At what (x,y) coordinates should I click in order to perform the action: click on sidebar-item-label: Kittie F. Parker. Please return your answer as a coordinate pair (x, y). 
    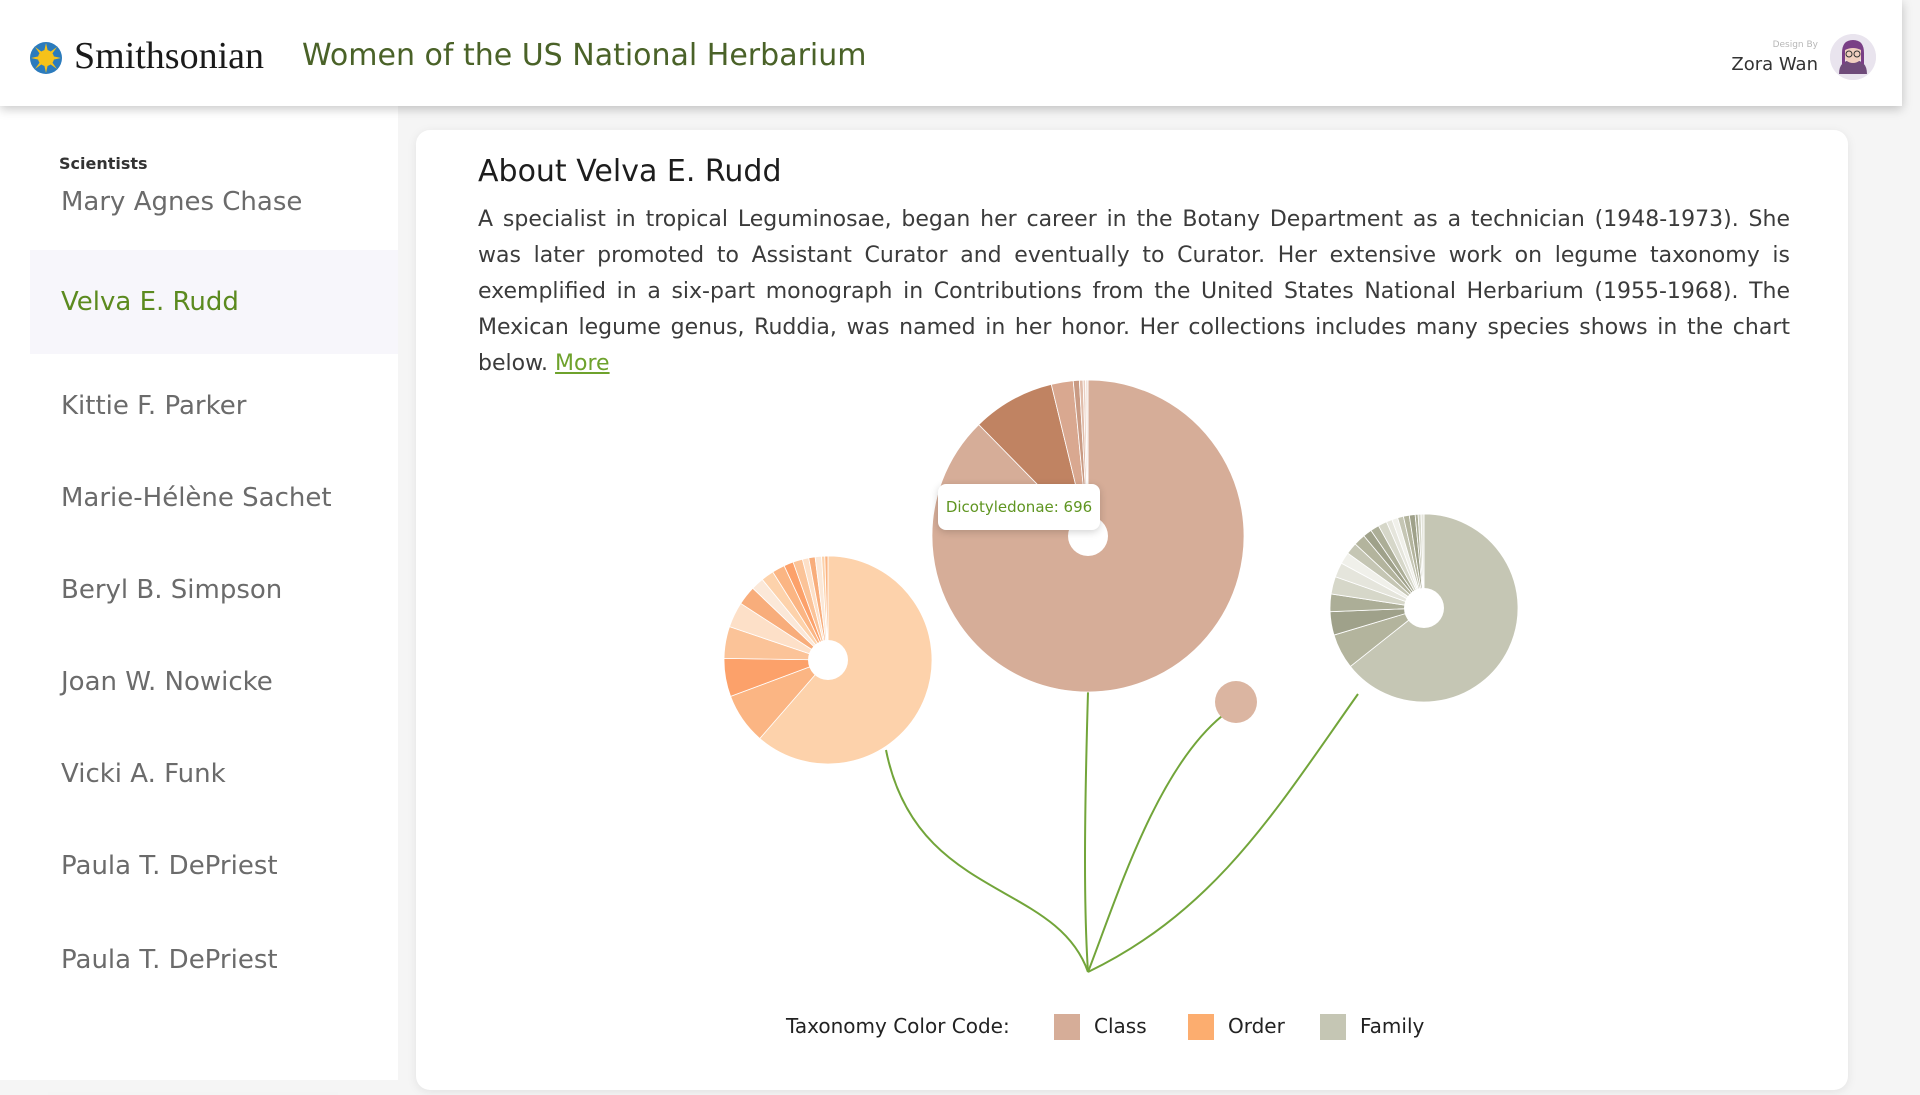
    Looking at the image, I should click on (154, 406).